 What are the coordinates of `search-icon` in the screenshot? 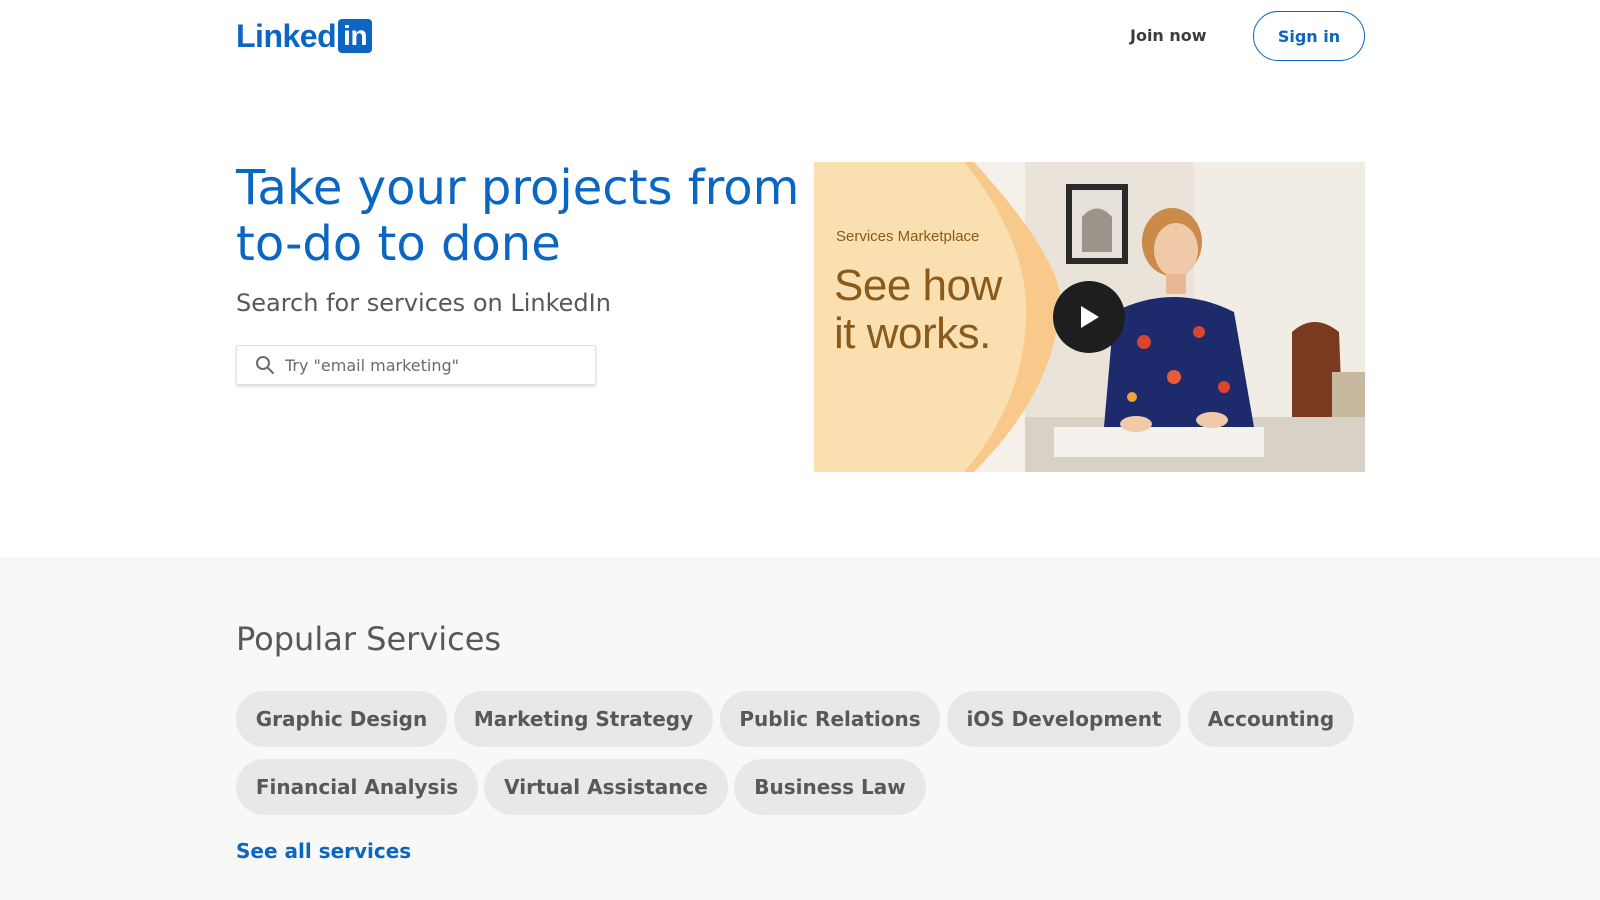 It's located at (265, 365).